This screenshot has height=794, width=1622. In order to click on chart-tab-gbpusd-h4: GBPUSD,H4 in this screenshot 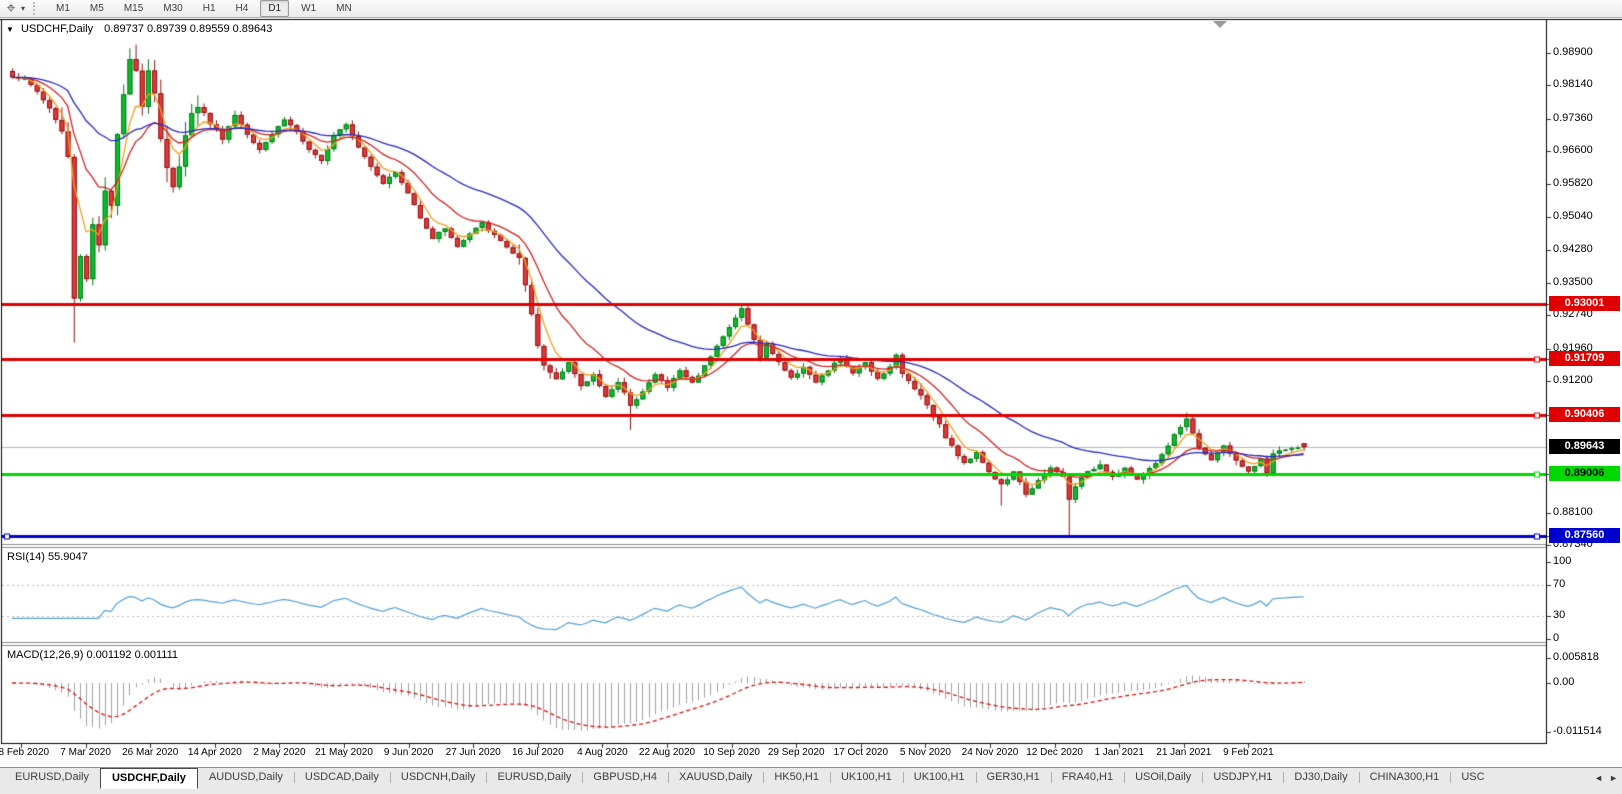, I will do `click(625, 777)`.